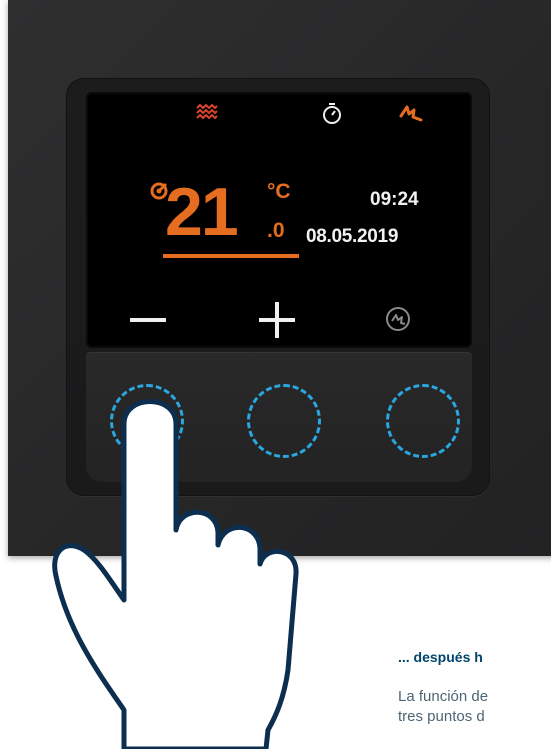  I want to click on boost-icon, so click(411, 113).